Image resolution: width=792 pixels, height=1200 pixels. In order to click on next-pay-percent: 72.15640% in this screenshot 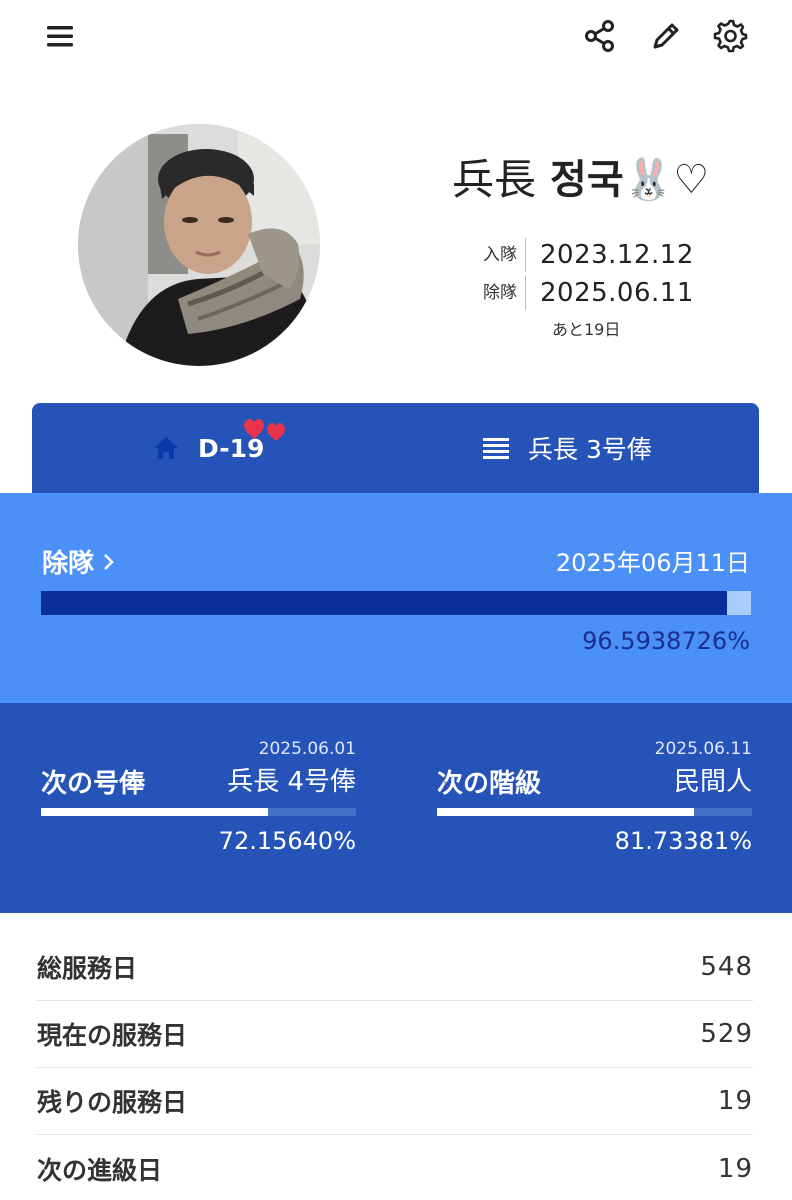, I will do `click(287, 841)`.